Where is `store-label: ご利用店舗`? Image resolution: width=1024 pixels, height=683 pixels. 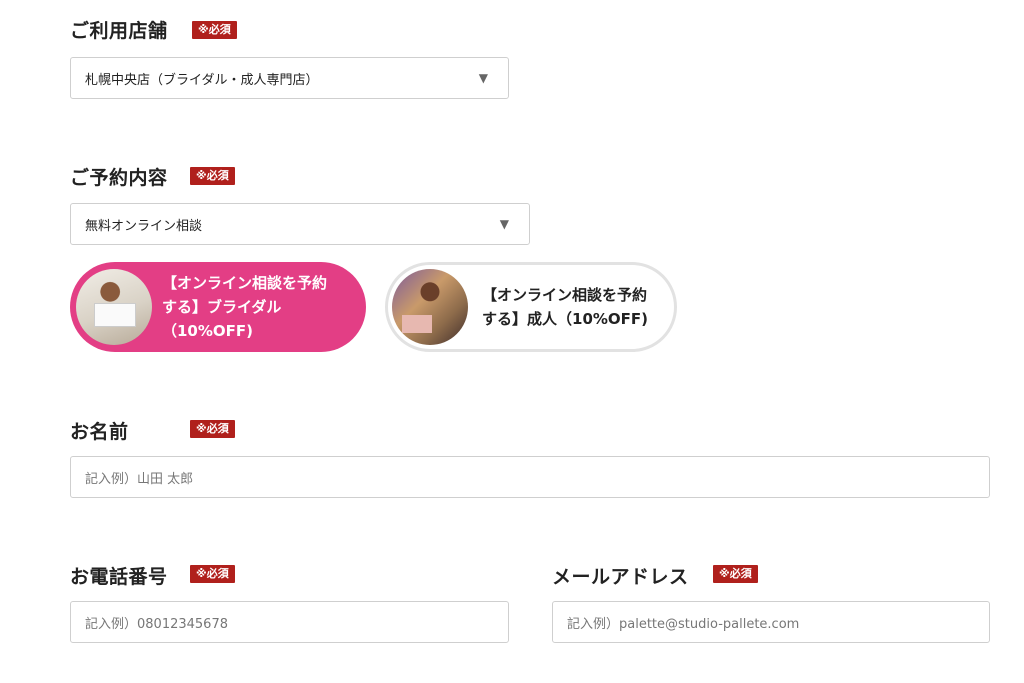
store-label: ご利用店舗 is located at coordinates (119, 31).